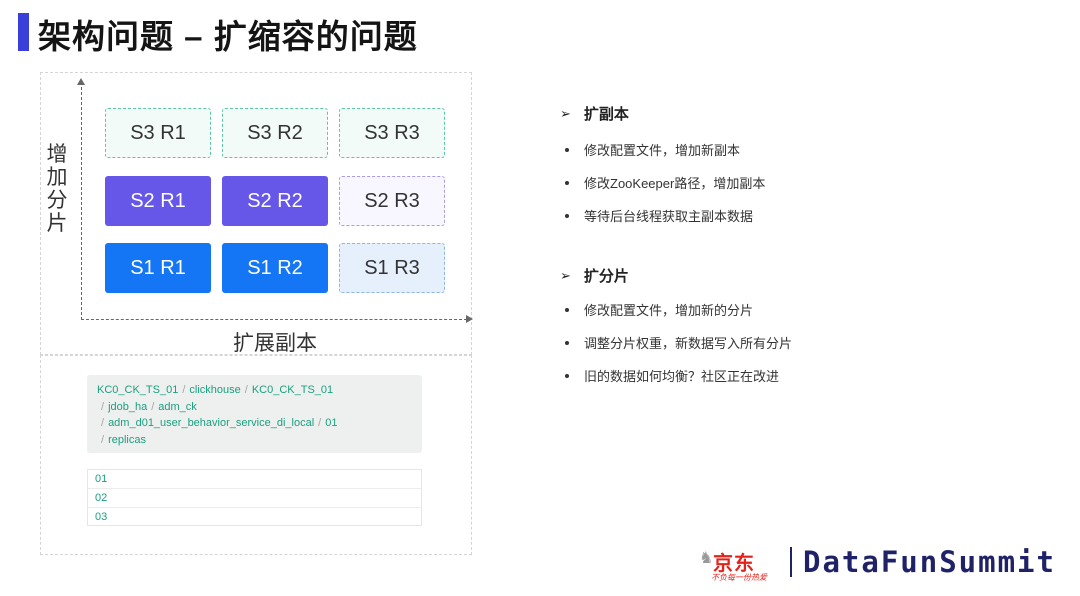 This screenshot has width=1080, height=596. Describe the element at coordinates (228, 36) in the screenshot. I see `page-title: 架构问题 – 扩缩容的问题` at that location.